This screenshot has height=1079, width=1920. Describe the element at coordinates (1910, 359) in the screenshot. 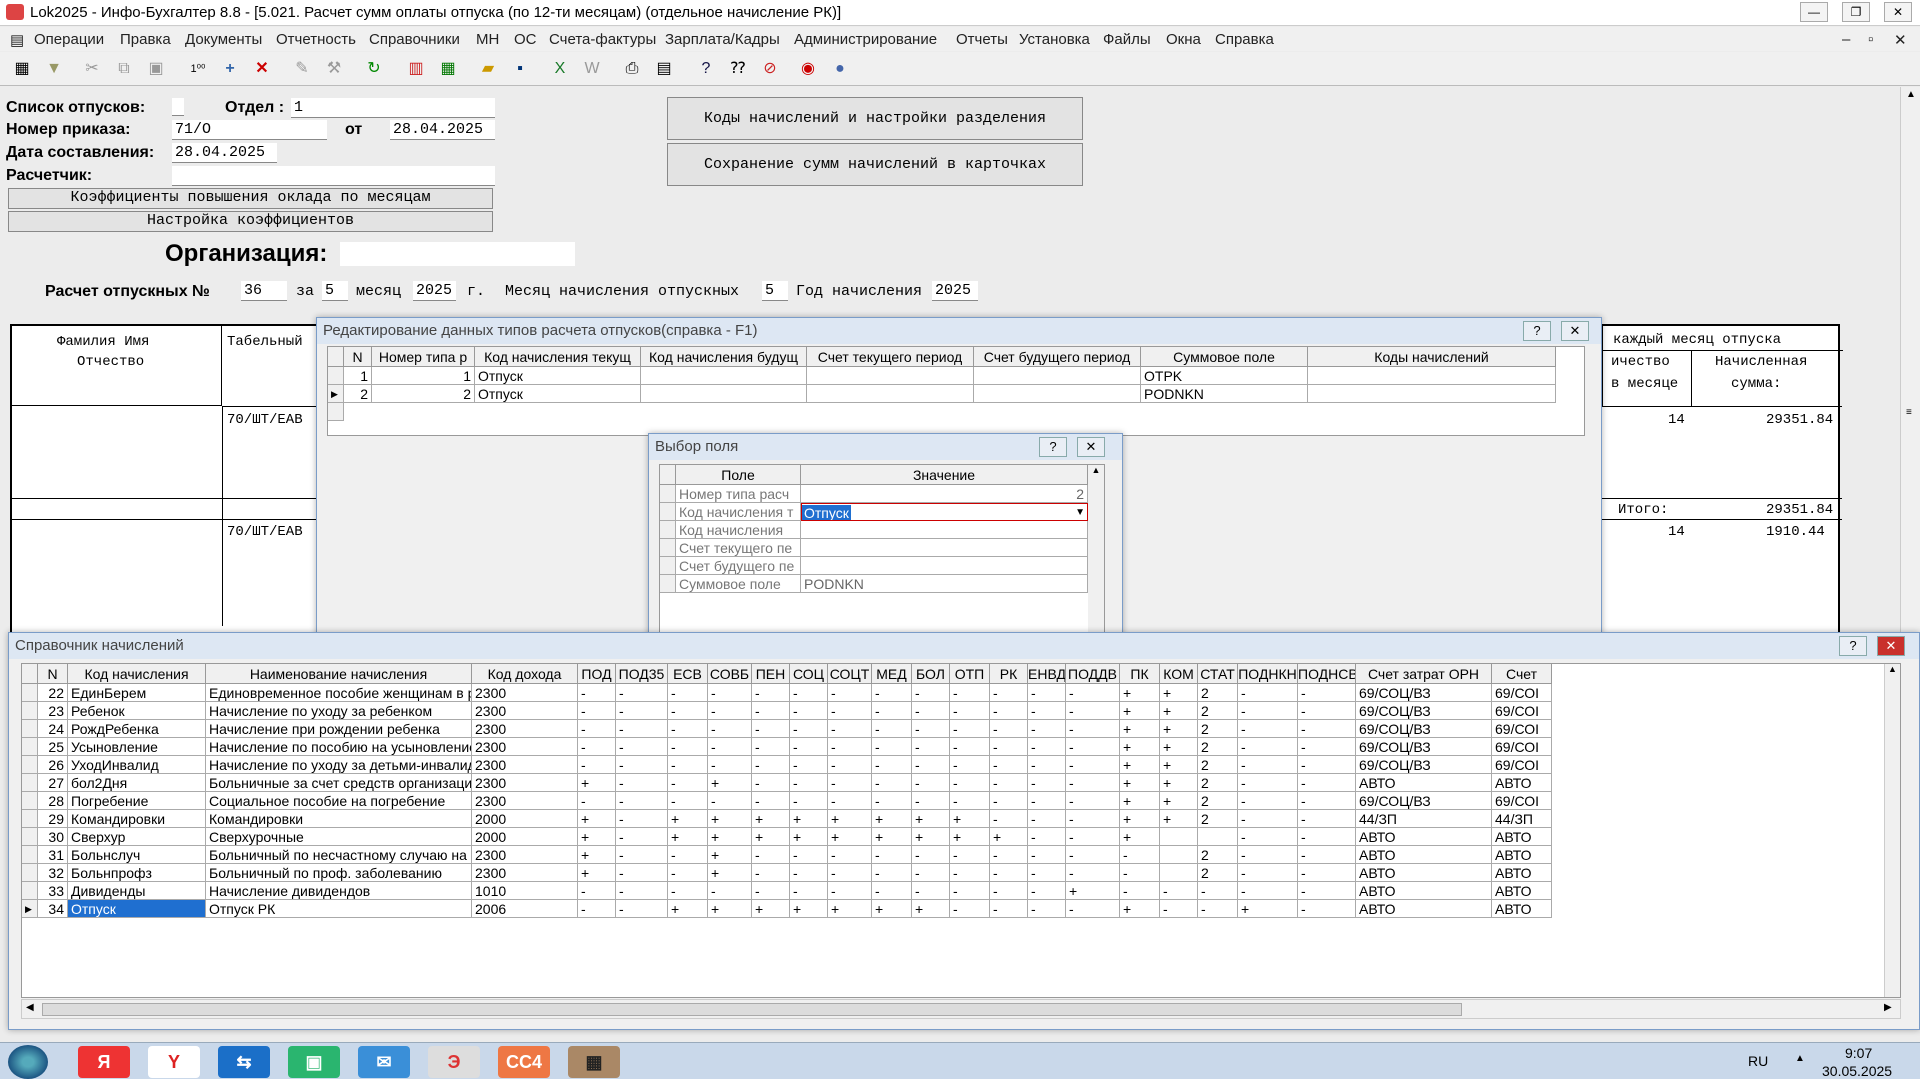

I see `main-vertical-scrollbar: ▲ ≡` at that location.